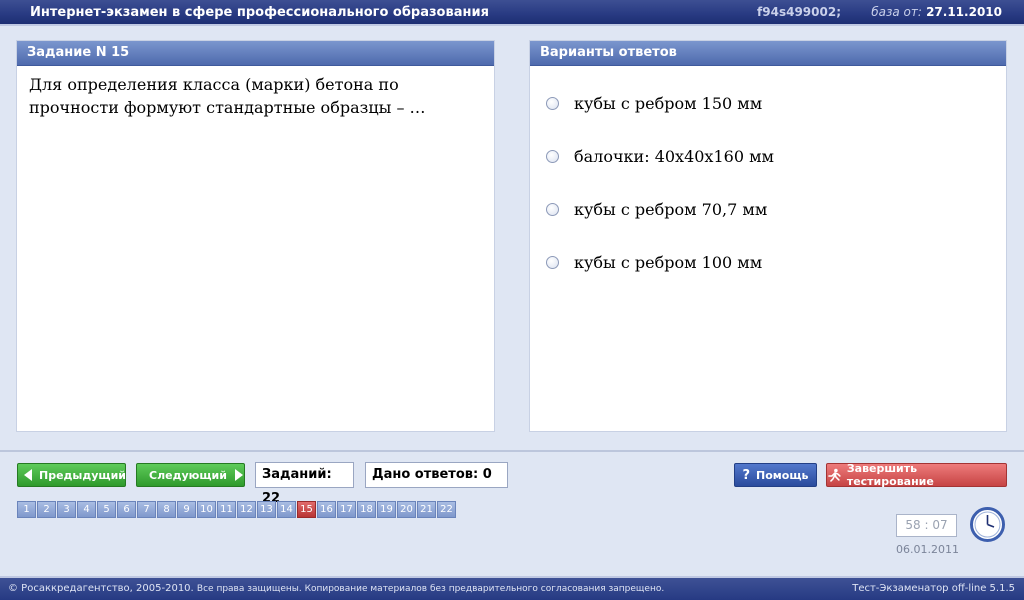 This screenshot has height=600, width=1024. I want to click on running-man-icon, so click(834, 475).